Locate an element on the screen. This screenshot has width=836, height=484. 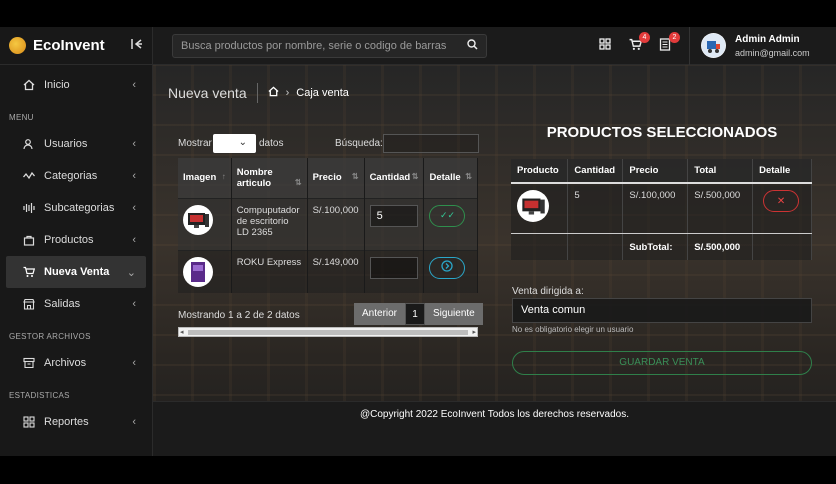
close-icon: ✕ is located at coordinates (781, 201).